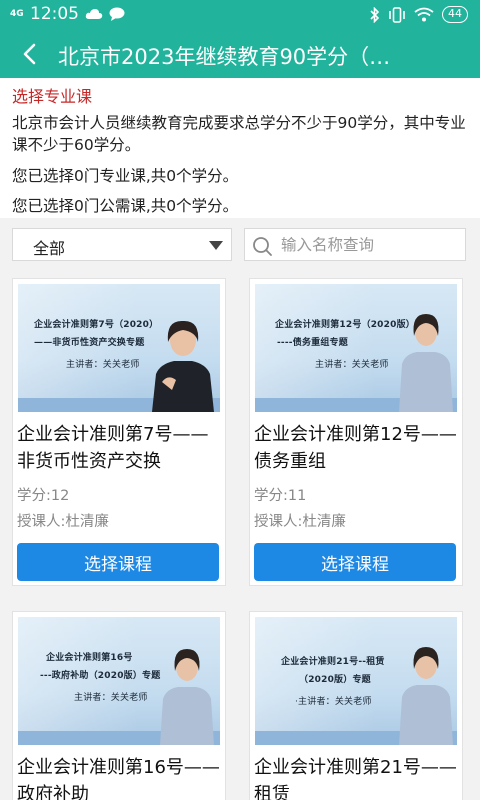 This screenshot has width=480, height=800. Describe the element at coordinates (89, 343) in the screenshot. I see `thumbnail-subtitle-line: ——非货币性资产交换专题` at that location.